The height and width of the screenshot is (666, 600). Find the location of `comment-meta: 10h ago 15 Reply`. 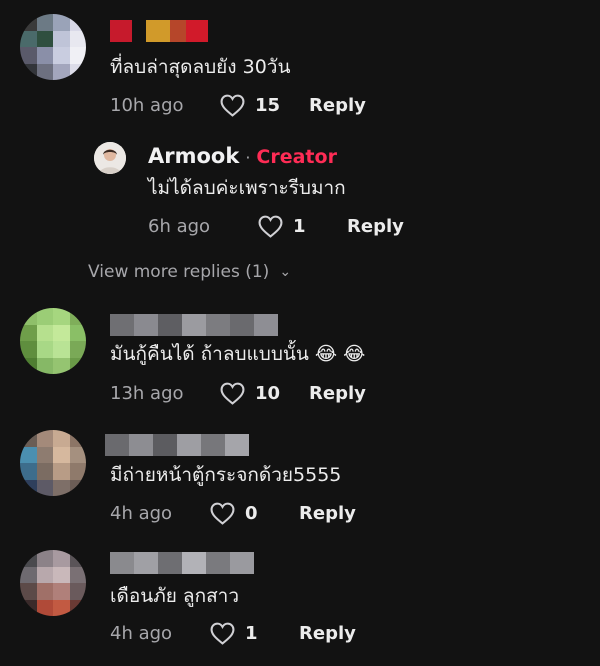

comment-meta: 10h ago 15 Reply is located at coordinates (238, 105).